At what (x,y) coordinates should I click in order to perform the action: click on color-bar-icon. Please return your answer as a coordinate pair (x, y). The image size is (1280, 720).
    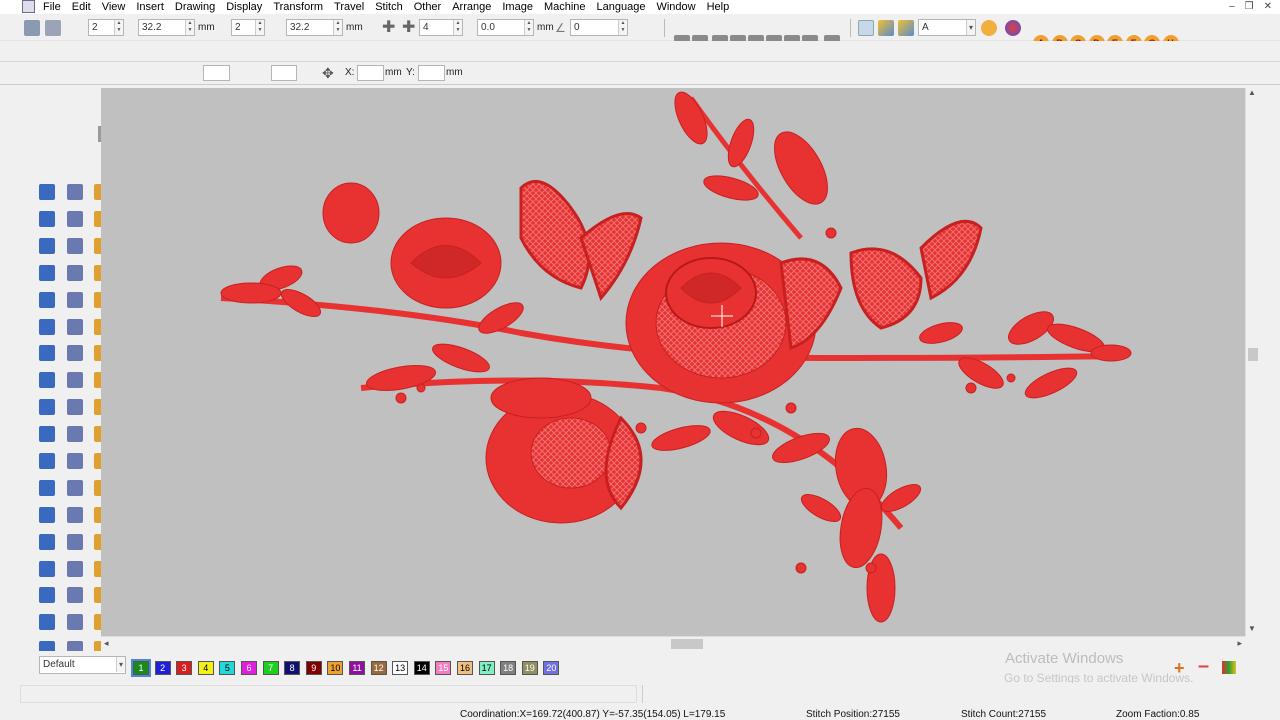
    Looking at the image, I should click on (1229, 667).